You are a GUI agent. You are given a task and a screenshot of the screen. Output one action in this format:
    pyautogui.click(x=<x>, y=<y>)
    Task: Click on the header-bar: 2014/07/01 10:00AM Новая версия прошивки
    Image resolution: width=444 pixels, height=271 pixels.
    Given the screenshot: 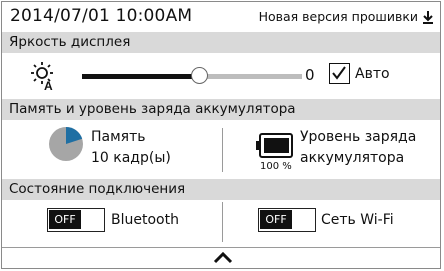 What is the action you would take?
    pyautogui.click(x=221, y=17)
    